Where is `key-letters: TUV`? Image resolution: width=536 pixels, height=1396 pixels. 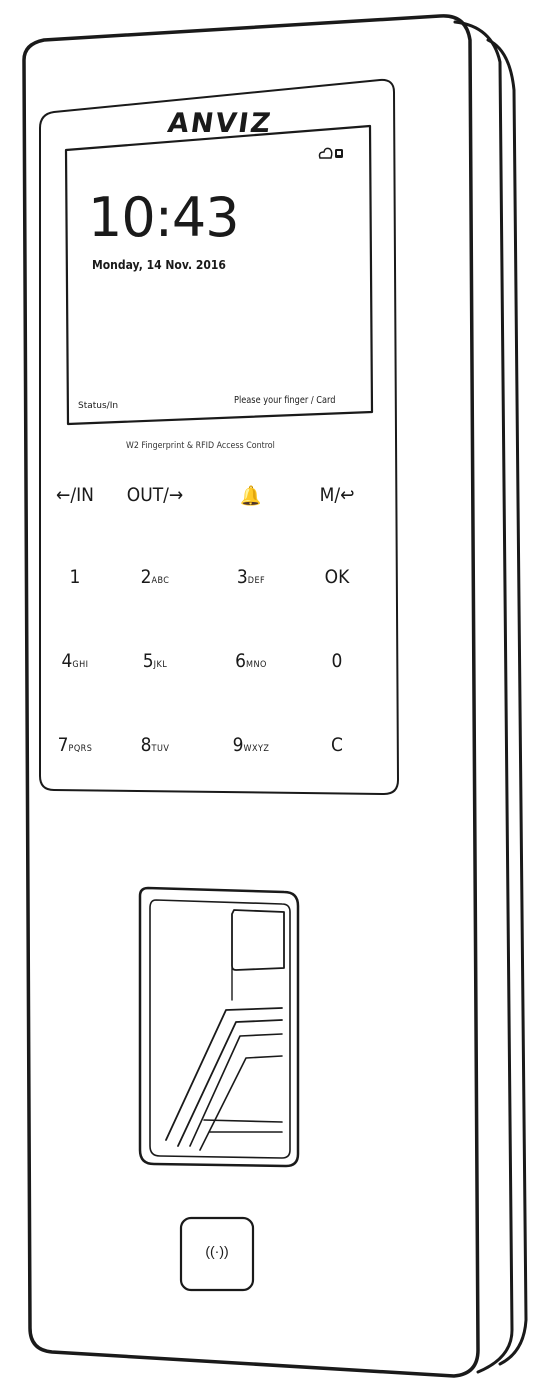 key-letters: TUV is located at coordinates (160, 749).